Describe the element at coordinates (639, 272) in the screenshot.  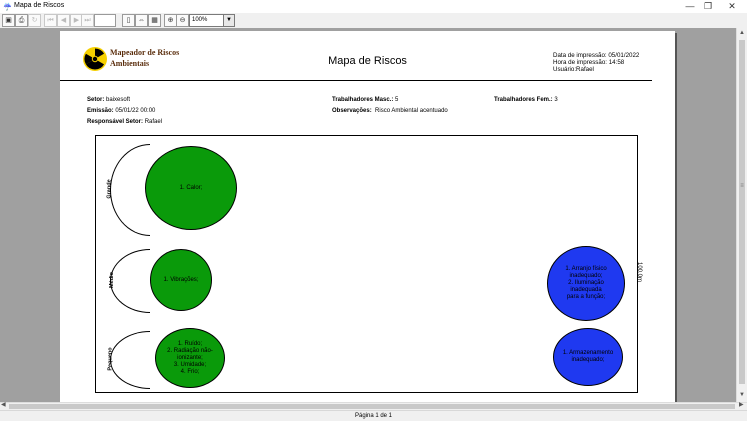
I see `map-scale-note: 100.0m` at that location.